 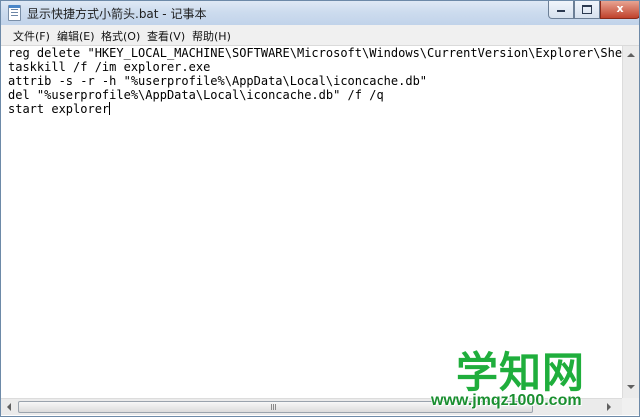 What do you see at coordinates (271, 407) in the screenshot?
I see `grip-icon` at bounding box center [271, 407].